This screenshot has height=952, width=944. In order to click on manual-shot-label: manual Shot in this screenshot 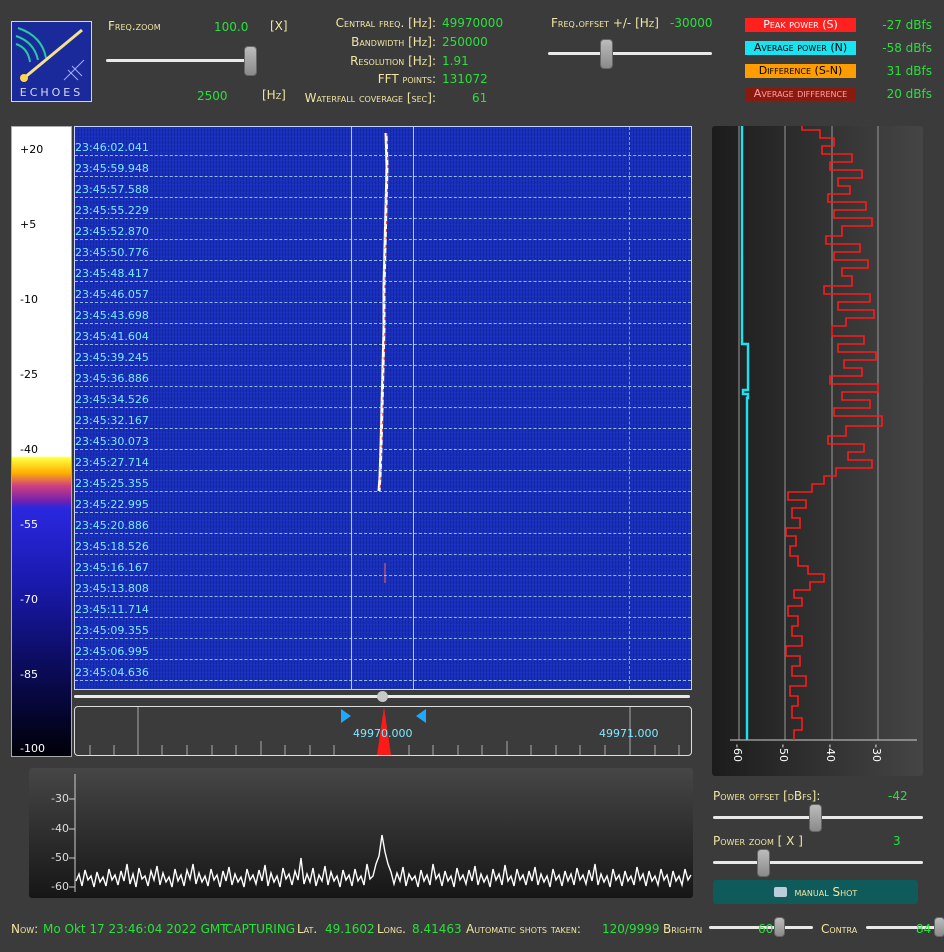, I will do `click(826, 892)`.